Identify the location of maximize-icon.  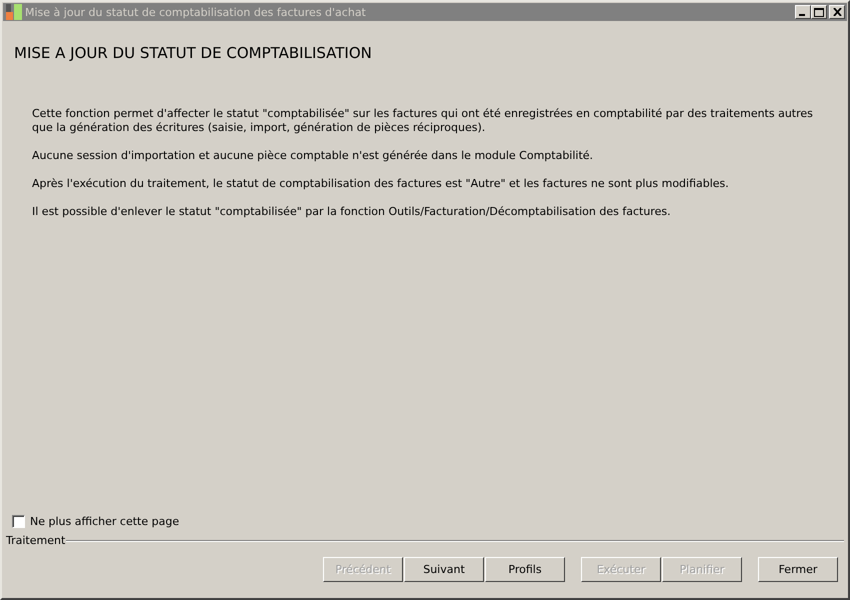
(819, 12).